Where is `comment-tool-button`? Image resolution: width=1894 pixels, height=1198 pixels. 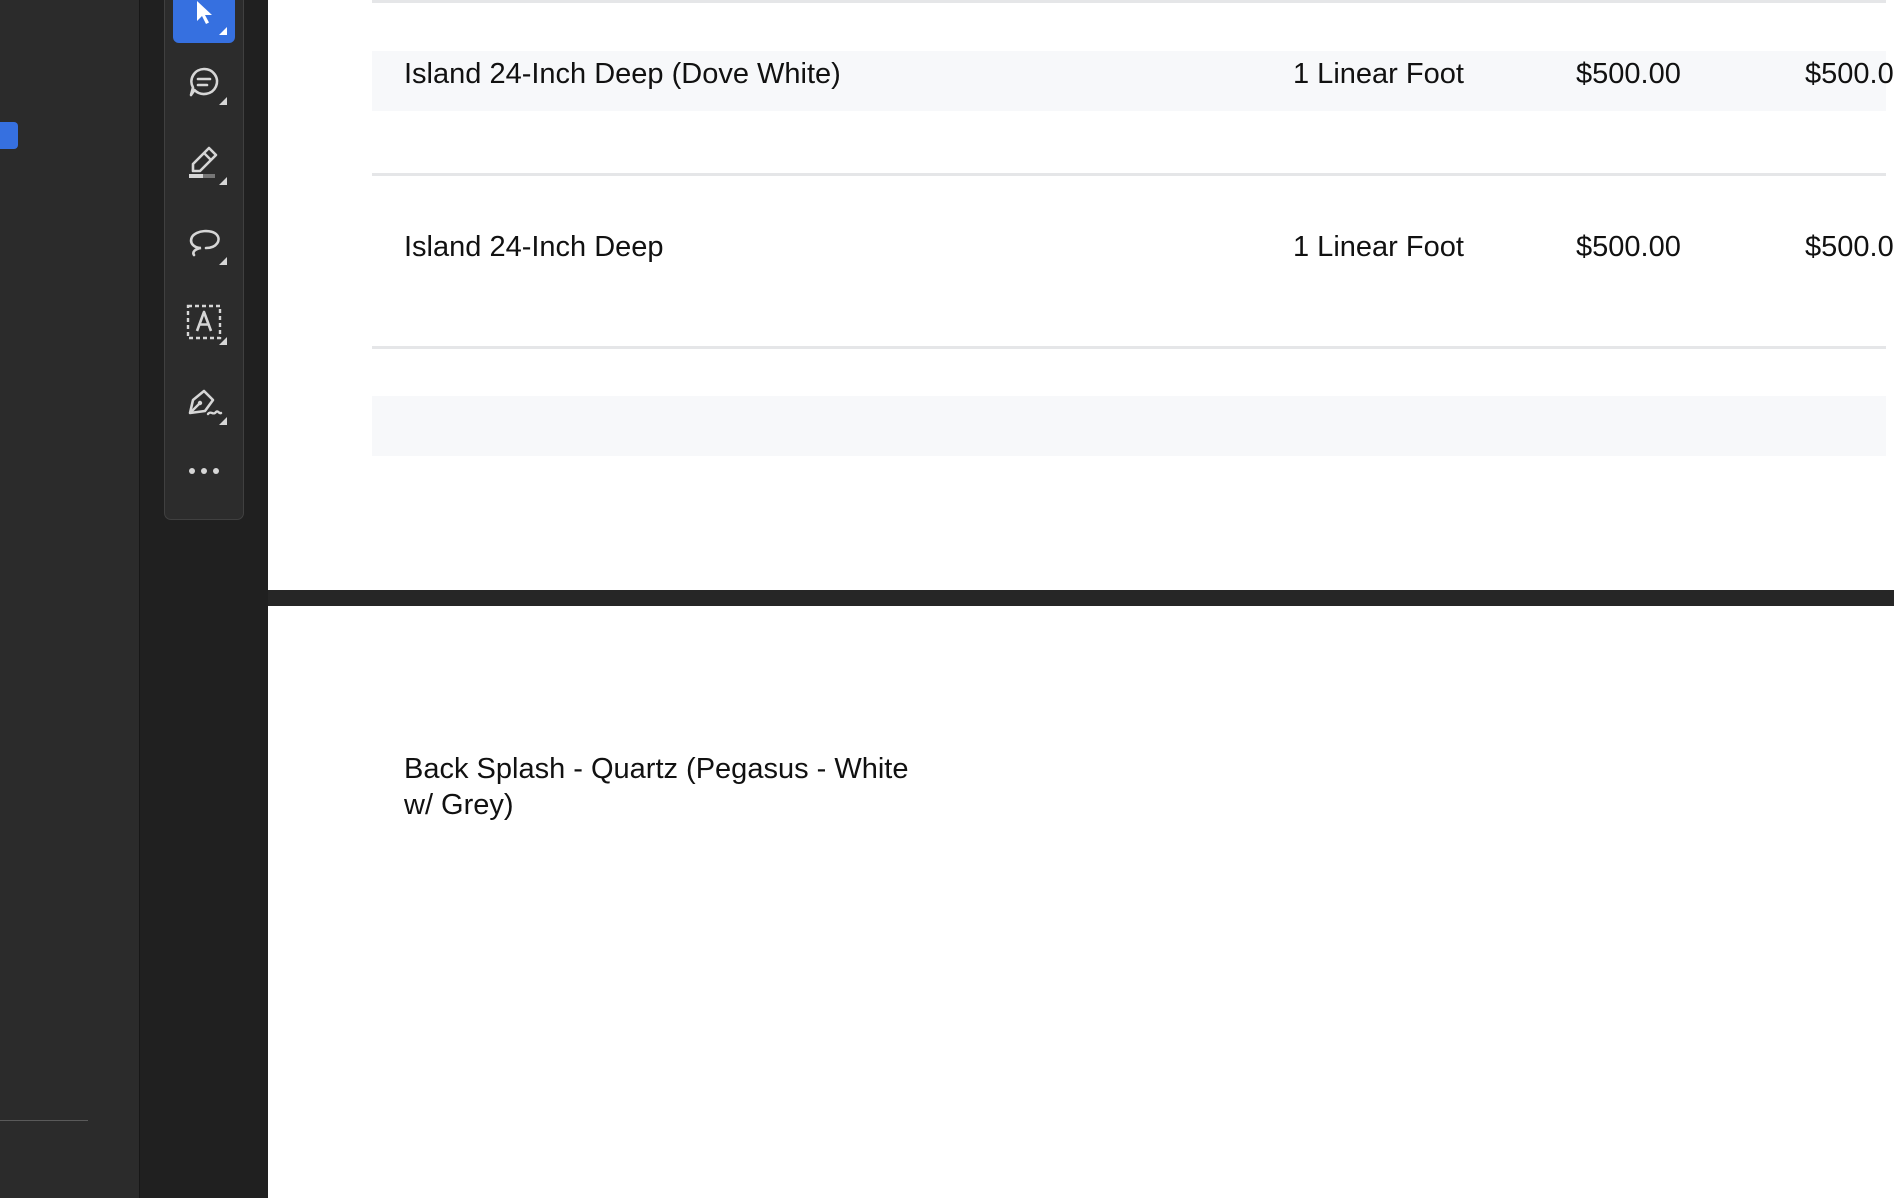 comment-tool-button is located at coordinates (204, 82).